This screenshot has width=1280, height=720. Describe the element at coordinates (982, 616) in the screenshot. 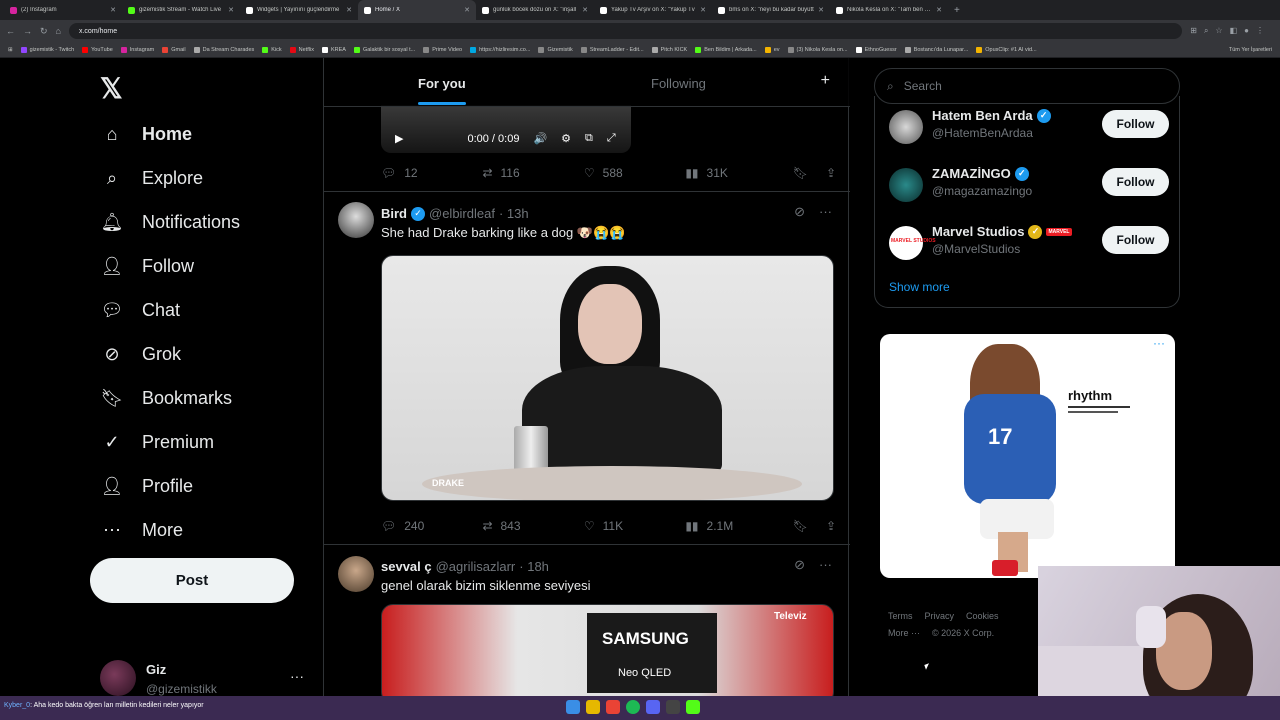

I see `footer-cookies: Cookies` at that location.